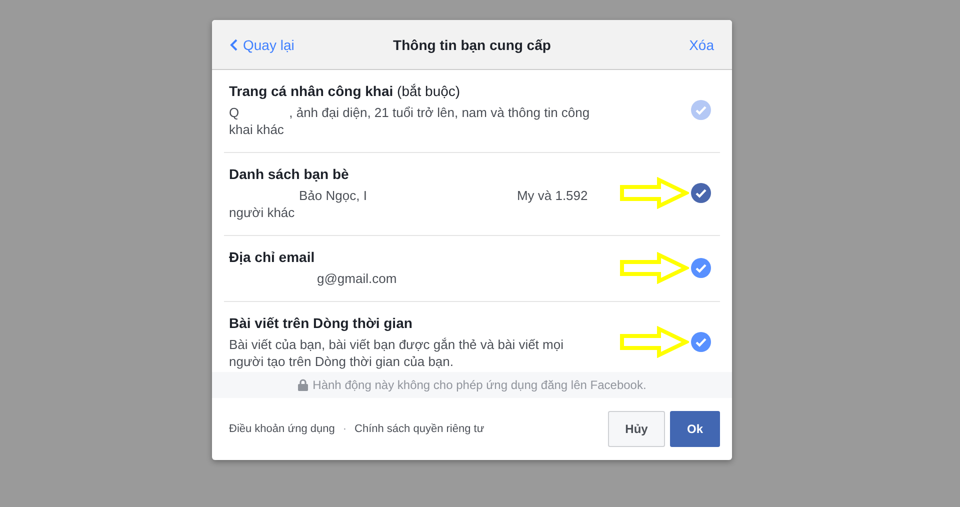 This screenshot has width=960, height=507. I want to click on permission-title: Trang cá nhân công khai (bắt buộc), so click(345, 91).